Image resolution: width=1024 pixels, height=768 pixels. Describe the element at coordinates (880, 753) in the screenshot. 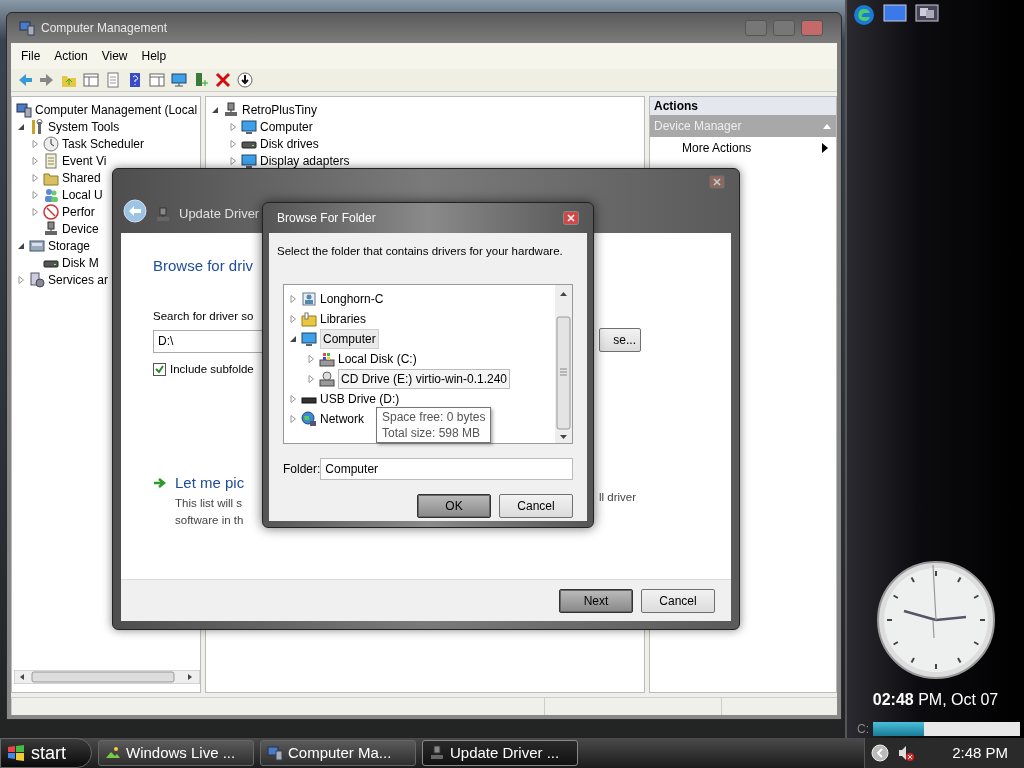

I see `show-hidden-icons-button` at that location.